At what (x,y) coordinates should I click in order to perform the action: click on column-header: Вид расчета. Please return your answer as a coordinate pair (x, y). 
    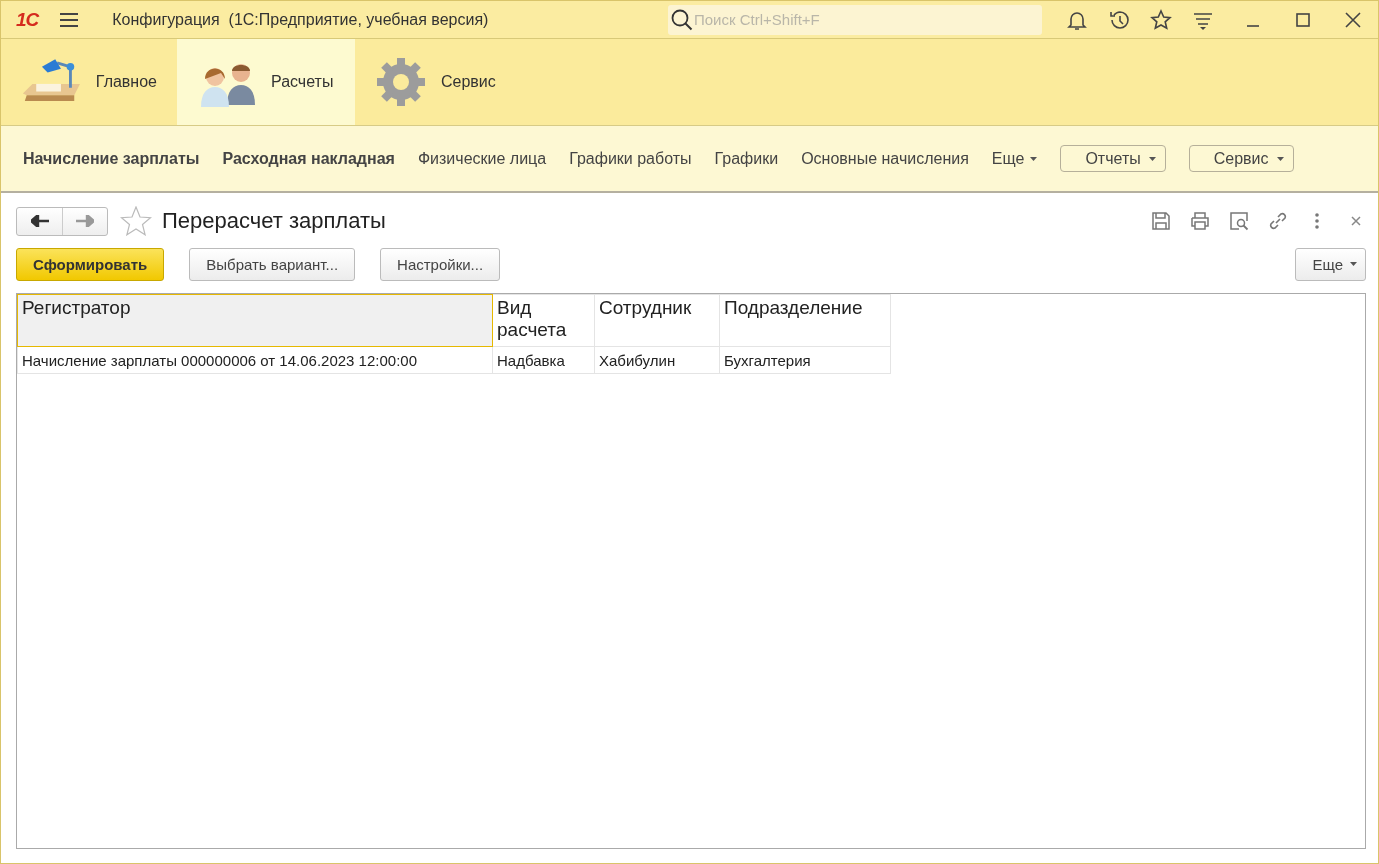
    Looking at the image, I should click on (543, 320).